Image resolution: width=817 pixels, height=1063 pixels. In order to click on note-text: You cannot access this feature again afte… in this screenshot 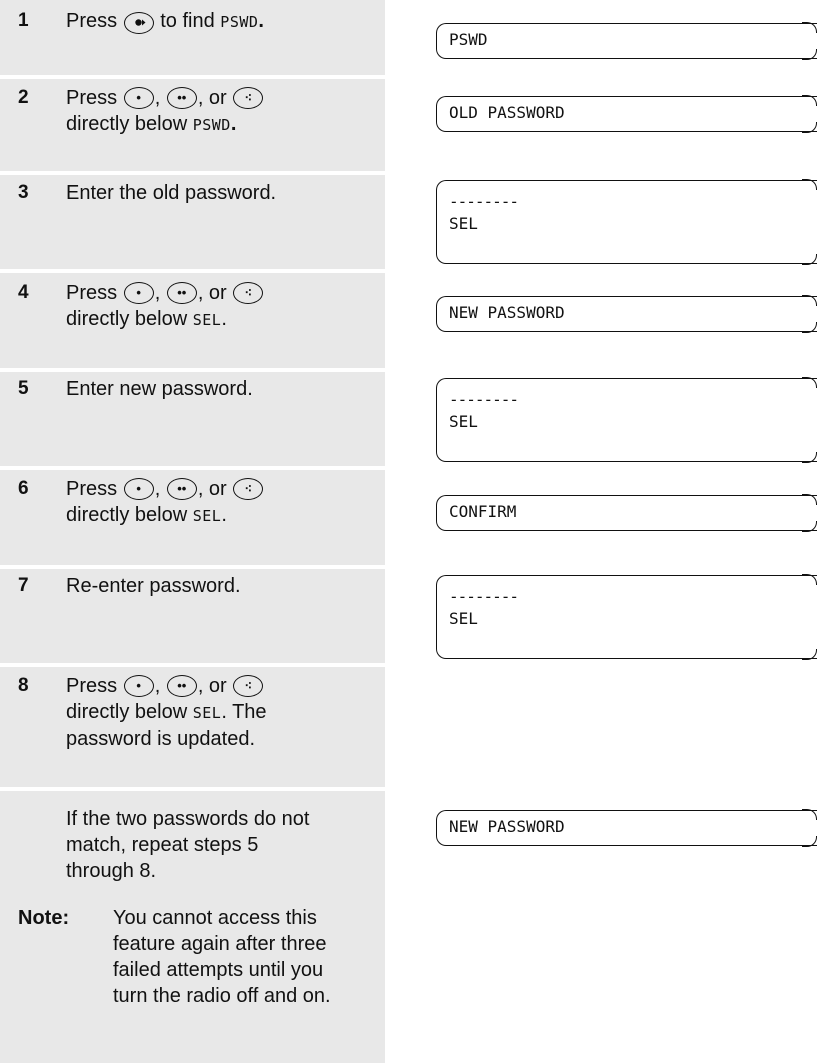, I will do `click(222, 957)`.